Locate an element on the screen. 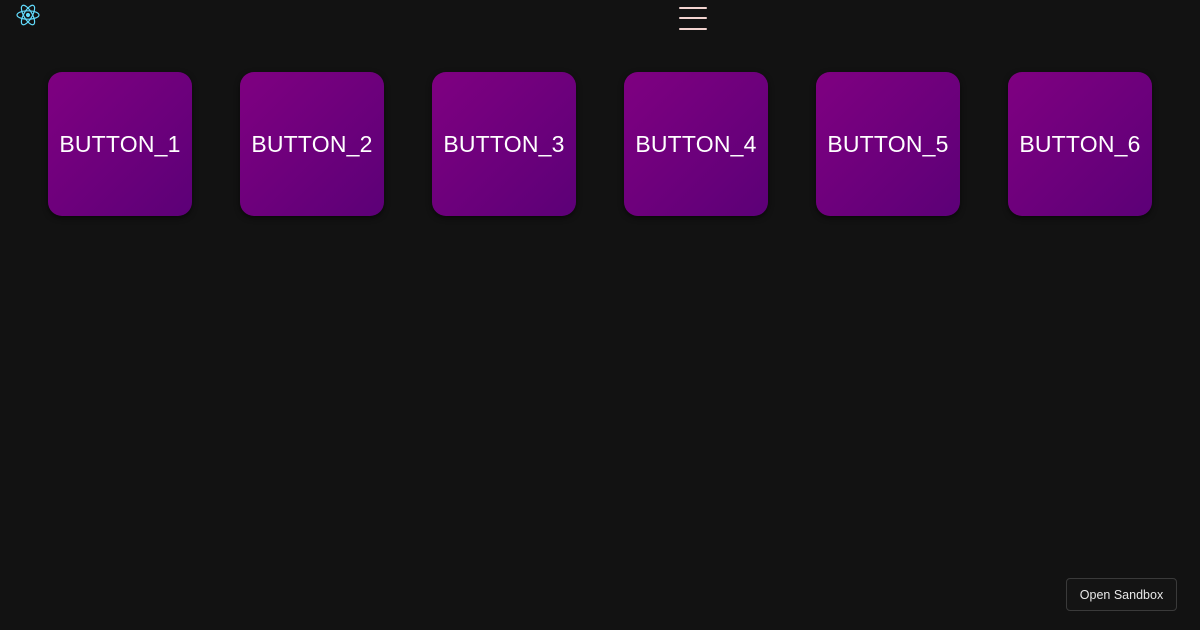 The height and width of the screenshot is (630, 1200). button-3-tile: BUTTON_3 is located at coordinates (504, 144).